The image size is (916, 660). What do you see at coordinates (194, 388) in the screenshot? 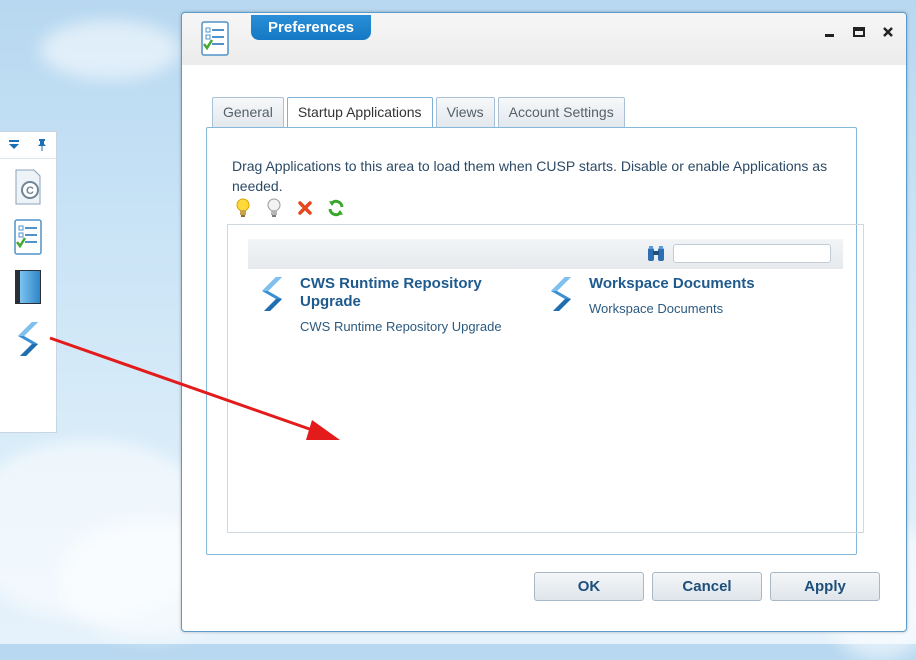
I see `annotation-arrow` at bounding box center [194, 388].